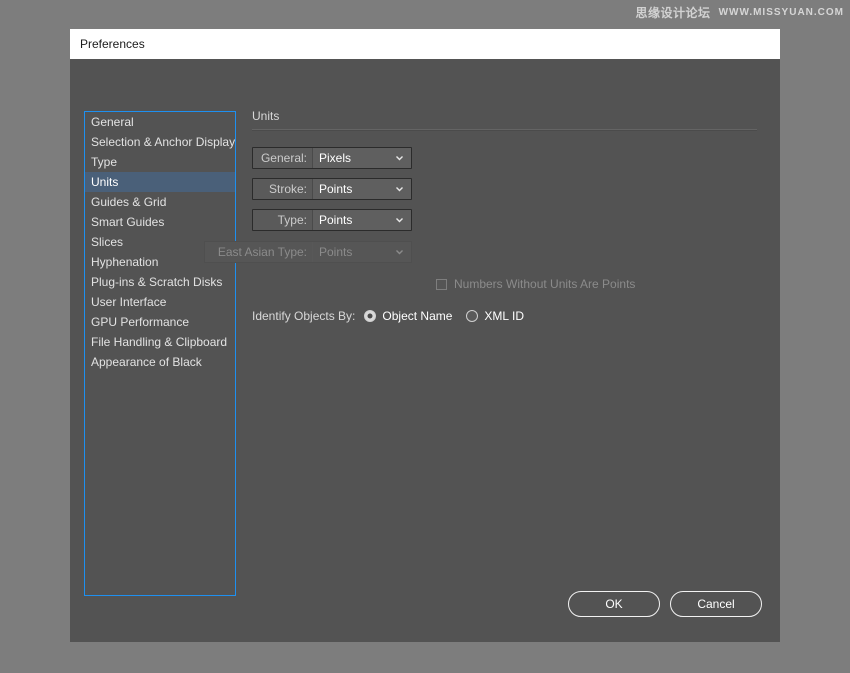 The image size is (850, 673). What do you see at coordinates (507, 220) in the screenshot?
I see `field-row-type: Type: Points` at bounding box center [507, 220].